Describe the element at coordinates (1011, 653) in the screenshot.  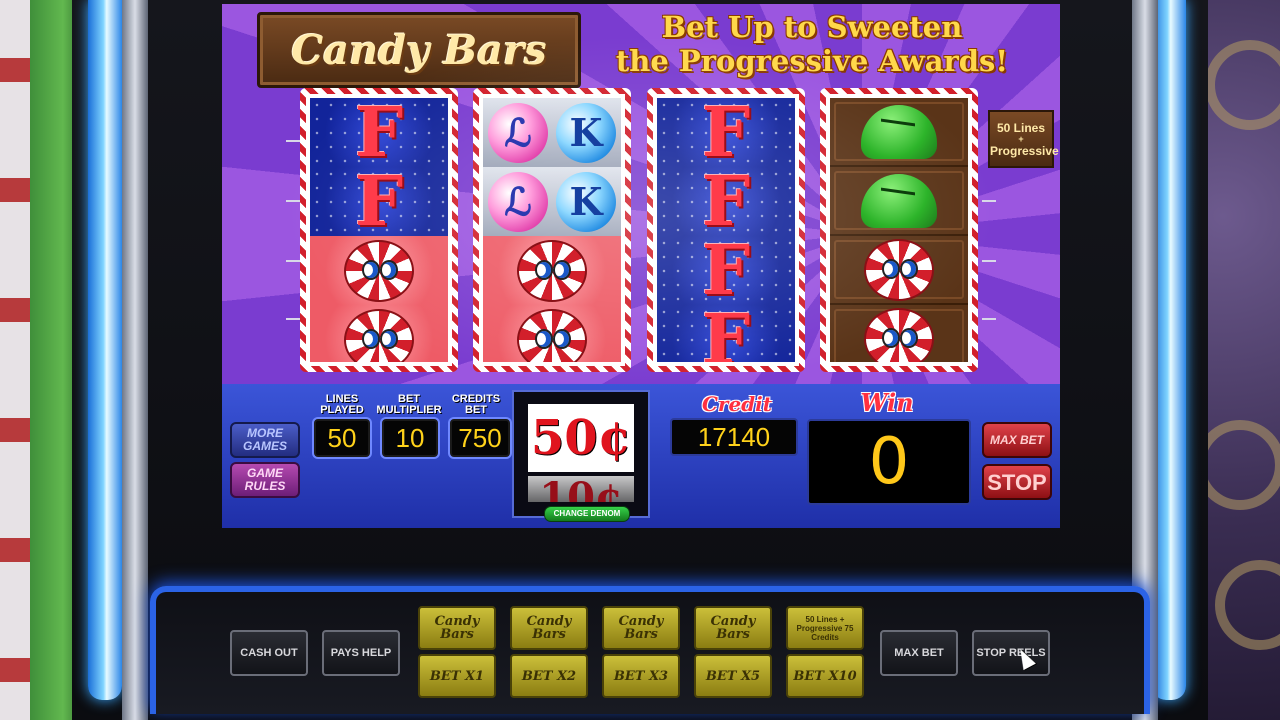
I see `stop-reels-button: STOP REELS` at that location.